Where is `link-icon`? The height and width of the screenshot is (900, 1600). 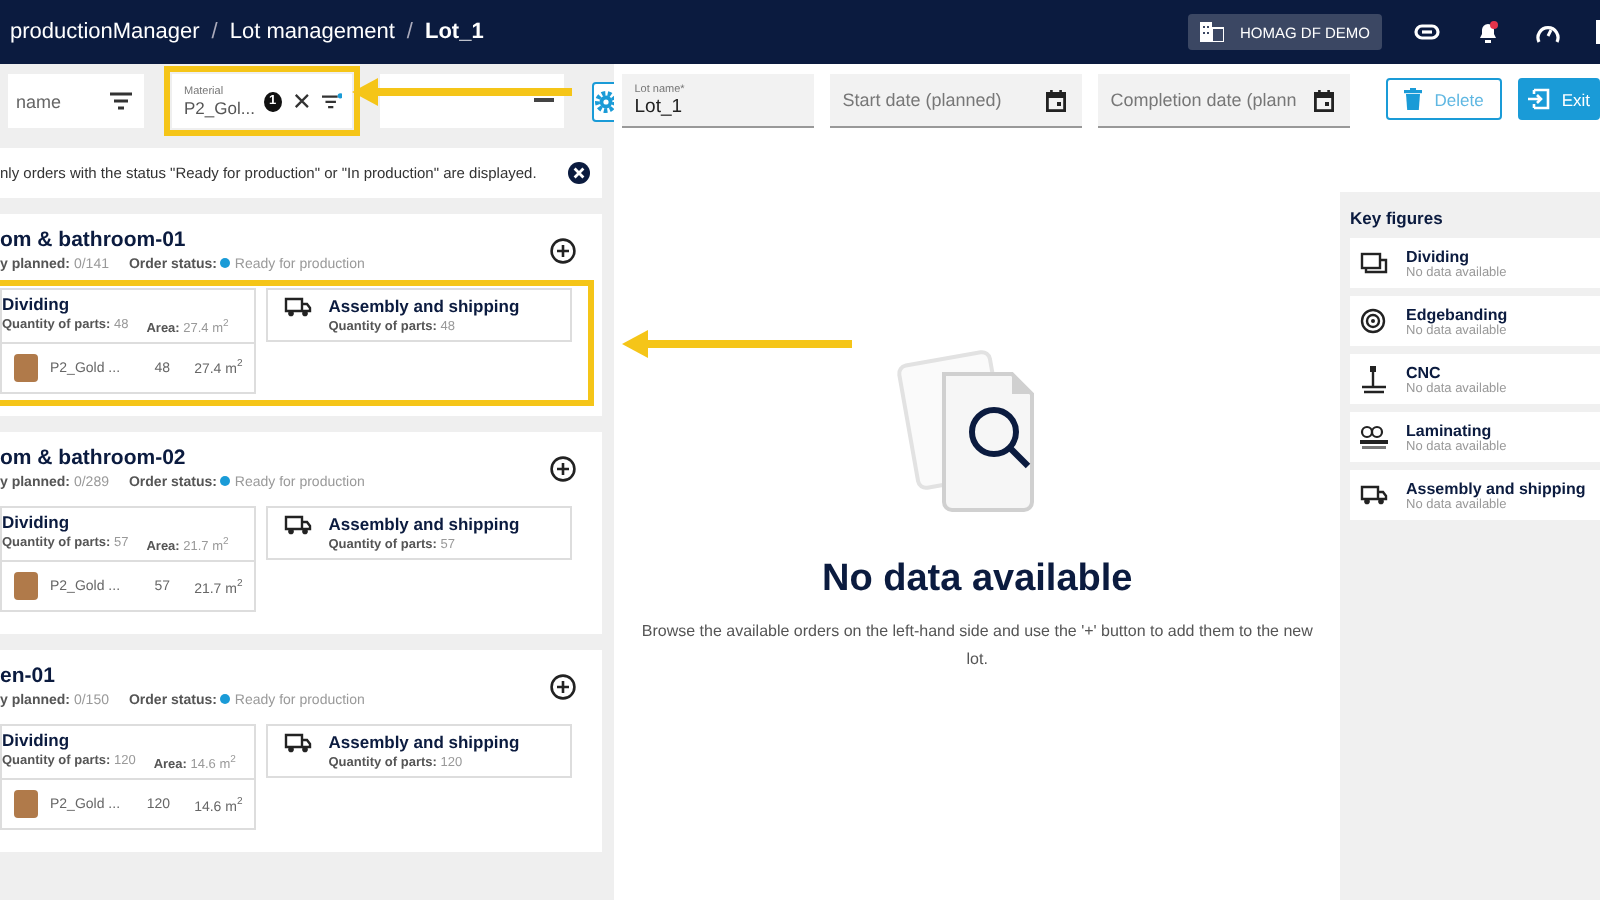 link-icon is located at coordinates (1427, 32).